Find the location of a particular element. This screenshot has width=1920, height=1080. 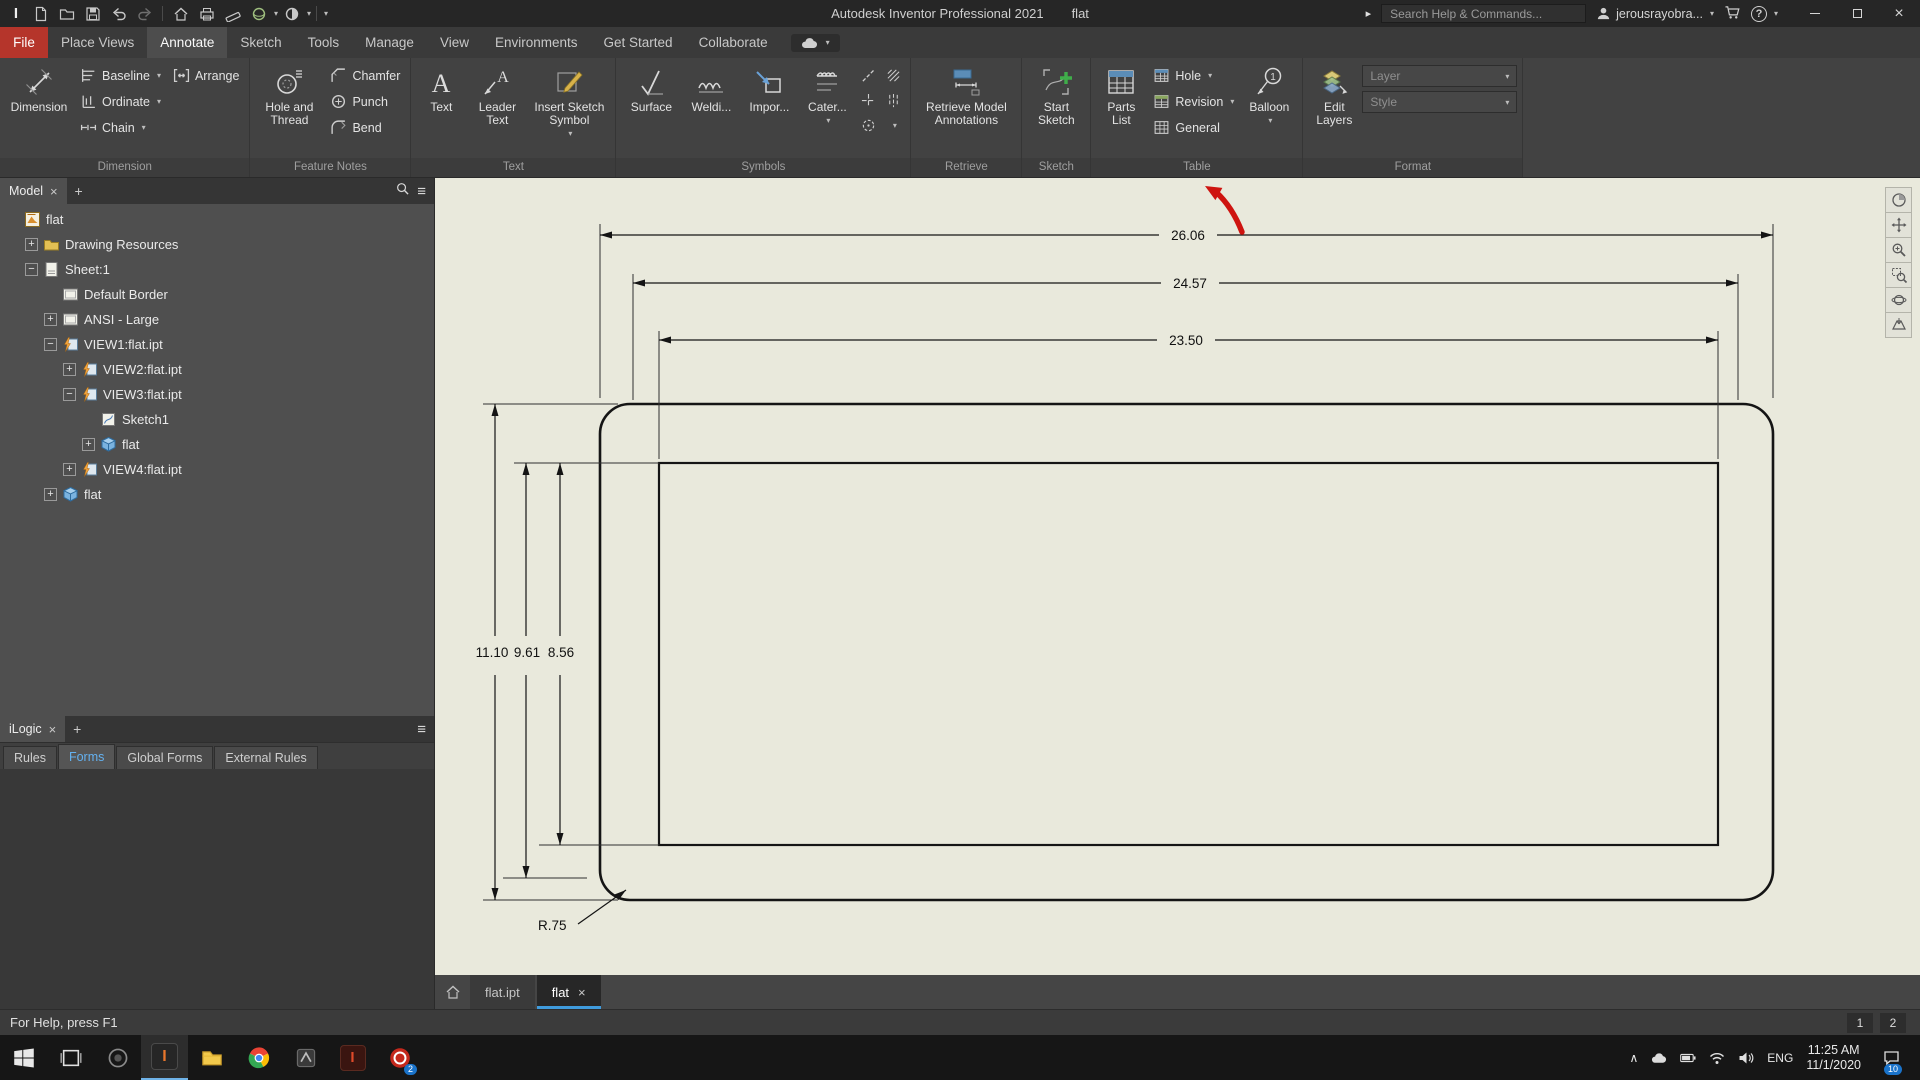

tree-item-default-border: Default Border is located at coordinates (217, 294).